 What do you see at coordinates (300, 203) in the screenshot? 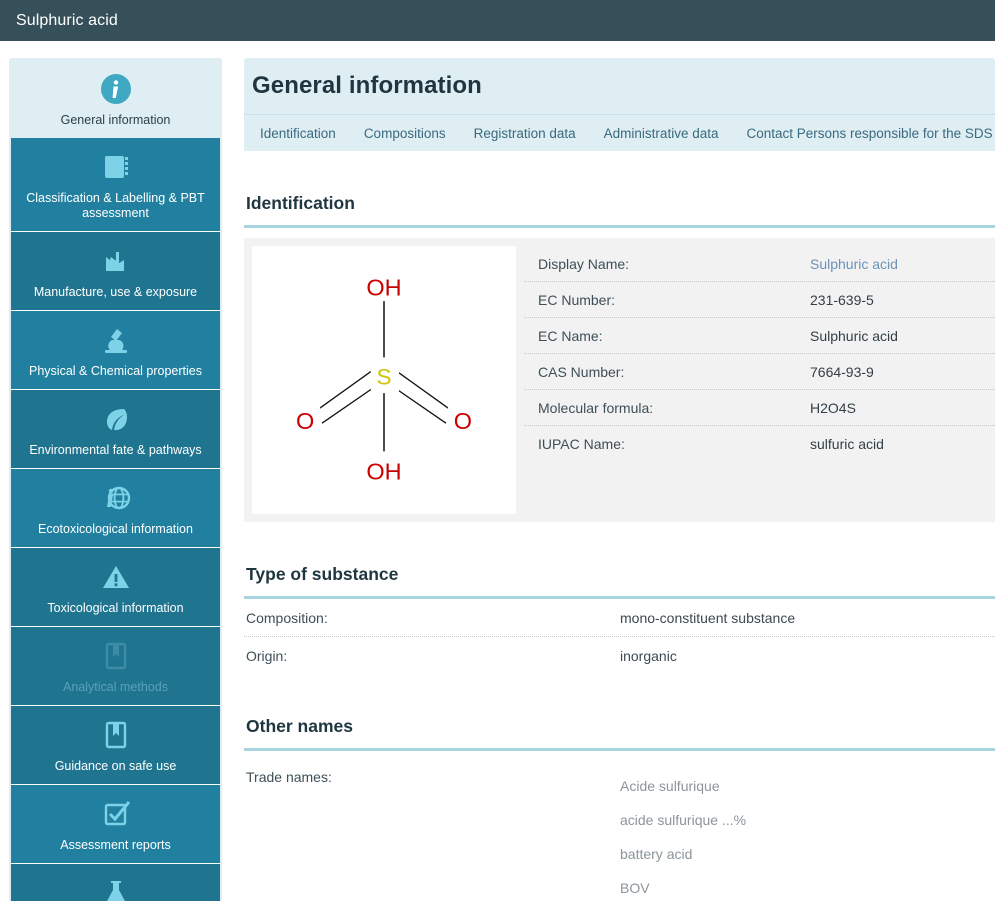
I see `section-heading: Identification` at bounding box center [300, 203].